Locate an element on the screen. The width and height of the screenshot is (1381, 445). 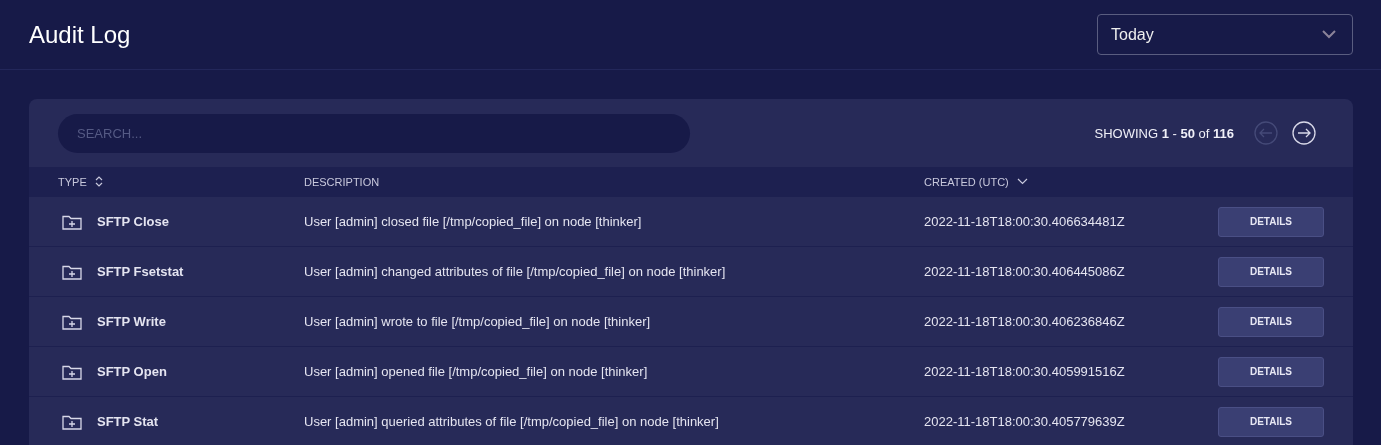
event-type: SFTP Open is located at coordinates (132, 371).